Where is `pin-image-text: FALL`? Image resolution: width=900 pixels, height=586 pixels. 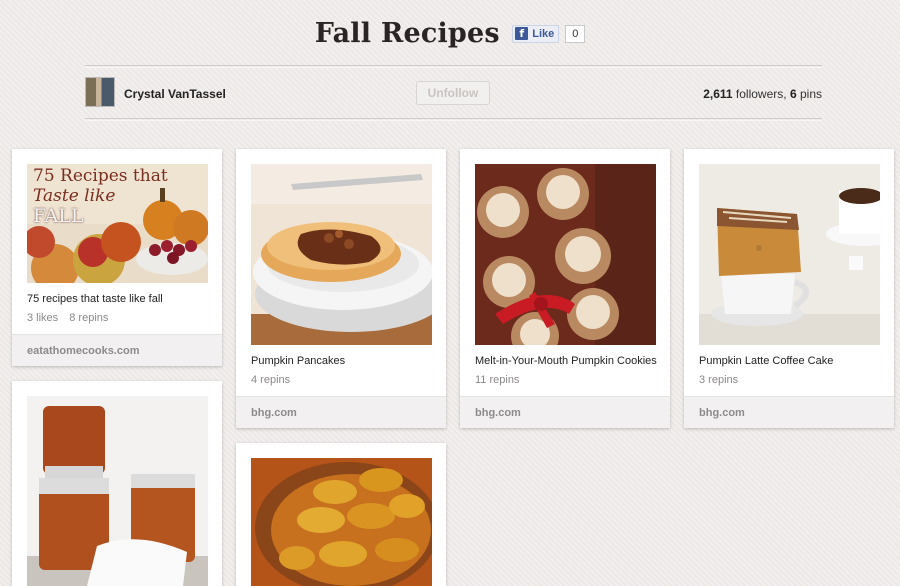 pin-image-text: FALL is located at coordinates (58, 216).